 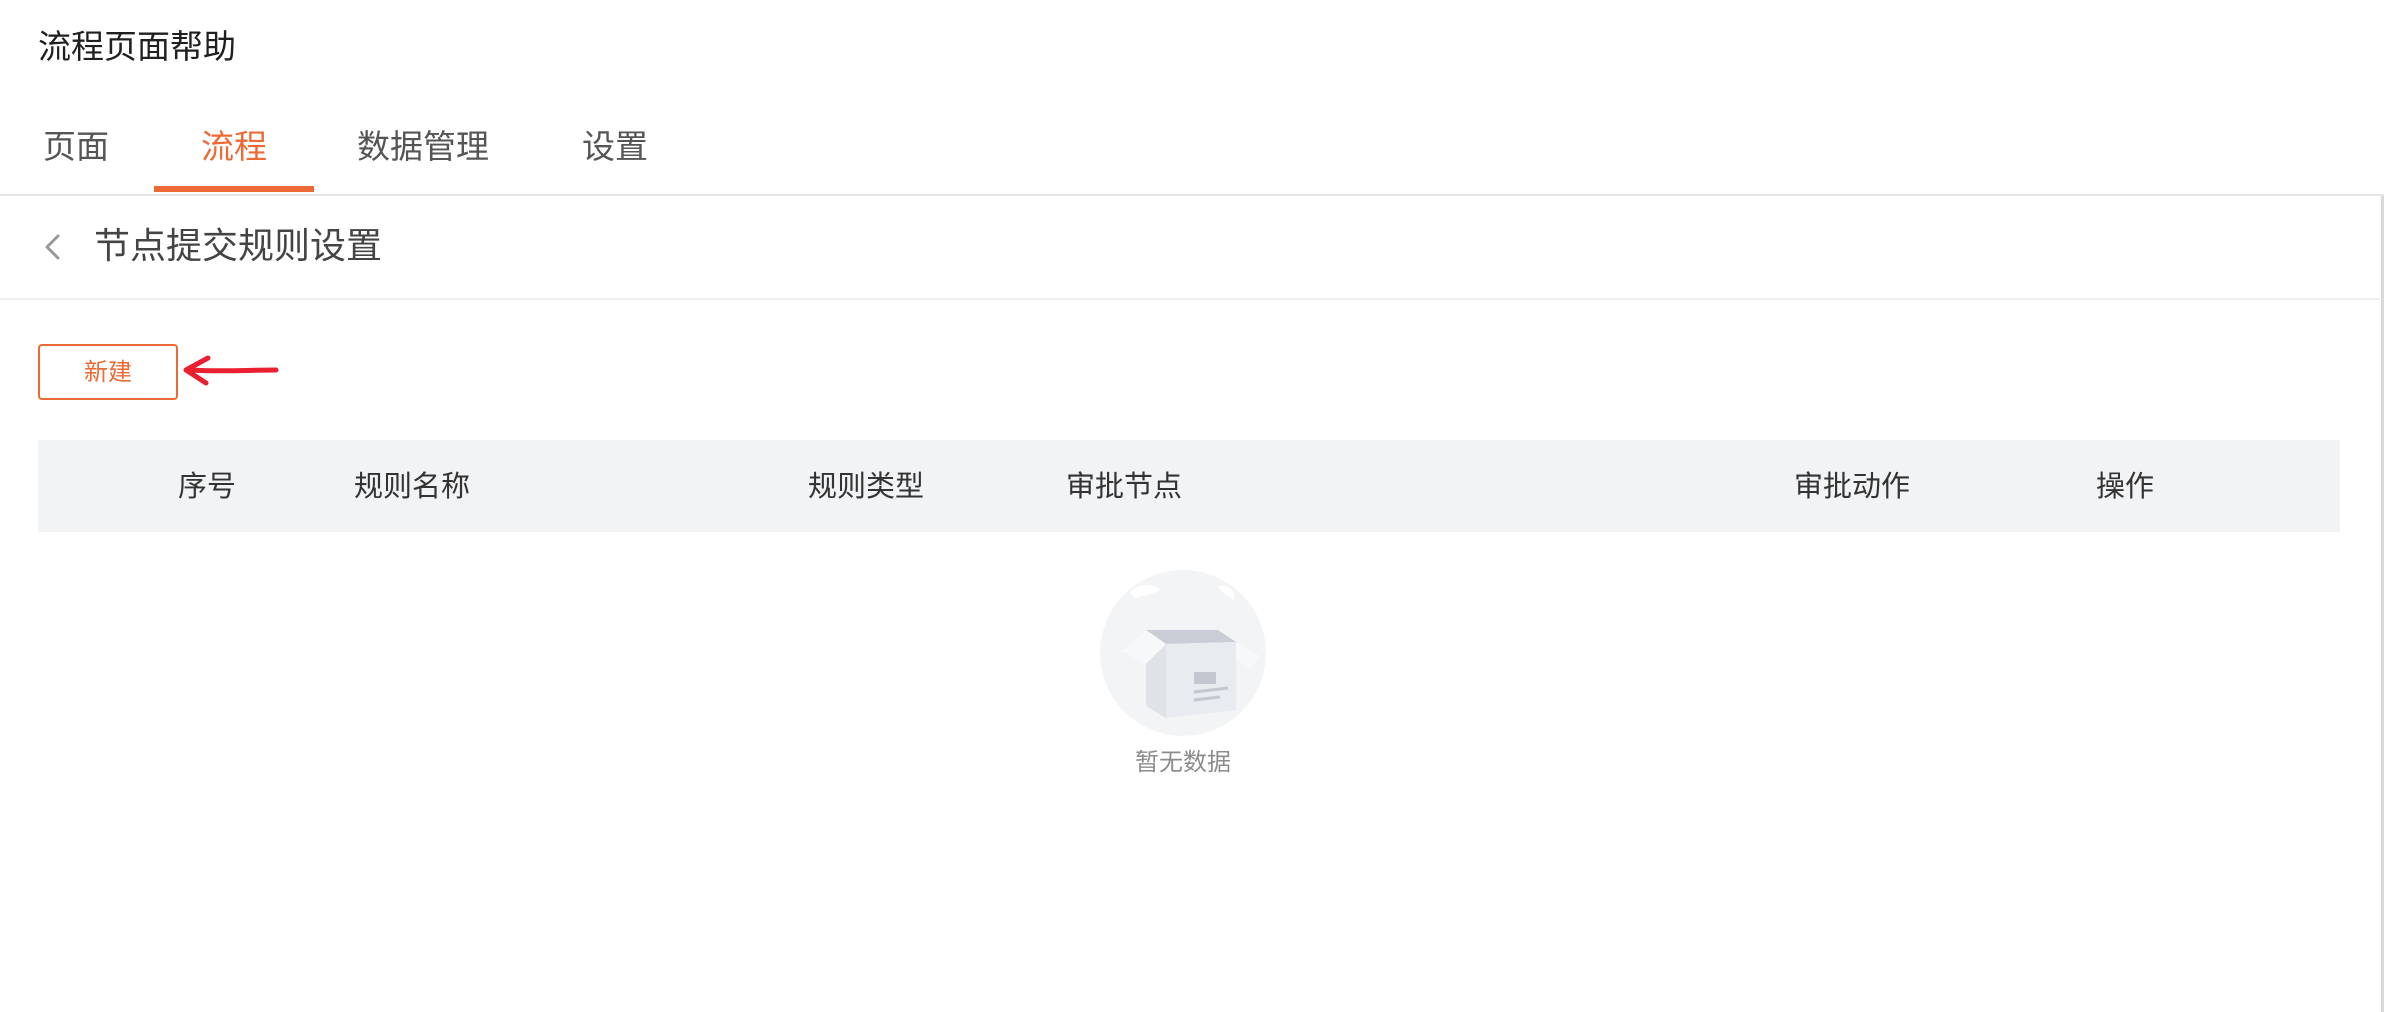 What do you see at coordinates (137, 46) in the screenshot?
I see `app-title: 流程页面帮助` at bounding box center [137, 46].